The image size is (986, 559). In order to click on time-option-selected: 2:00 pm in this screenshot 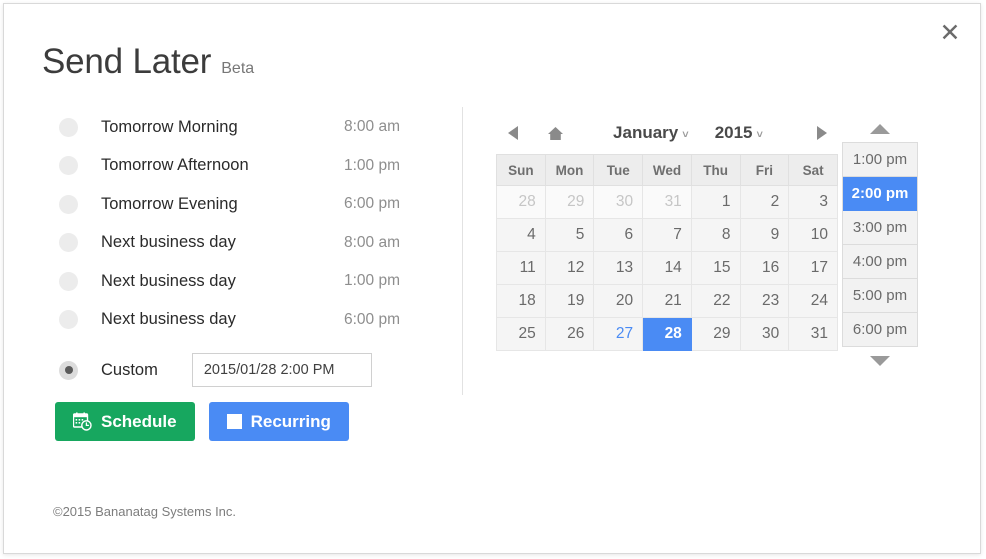, I will do `click(880, 194)`.